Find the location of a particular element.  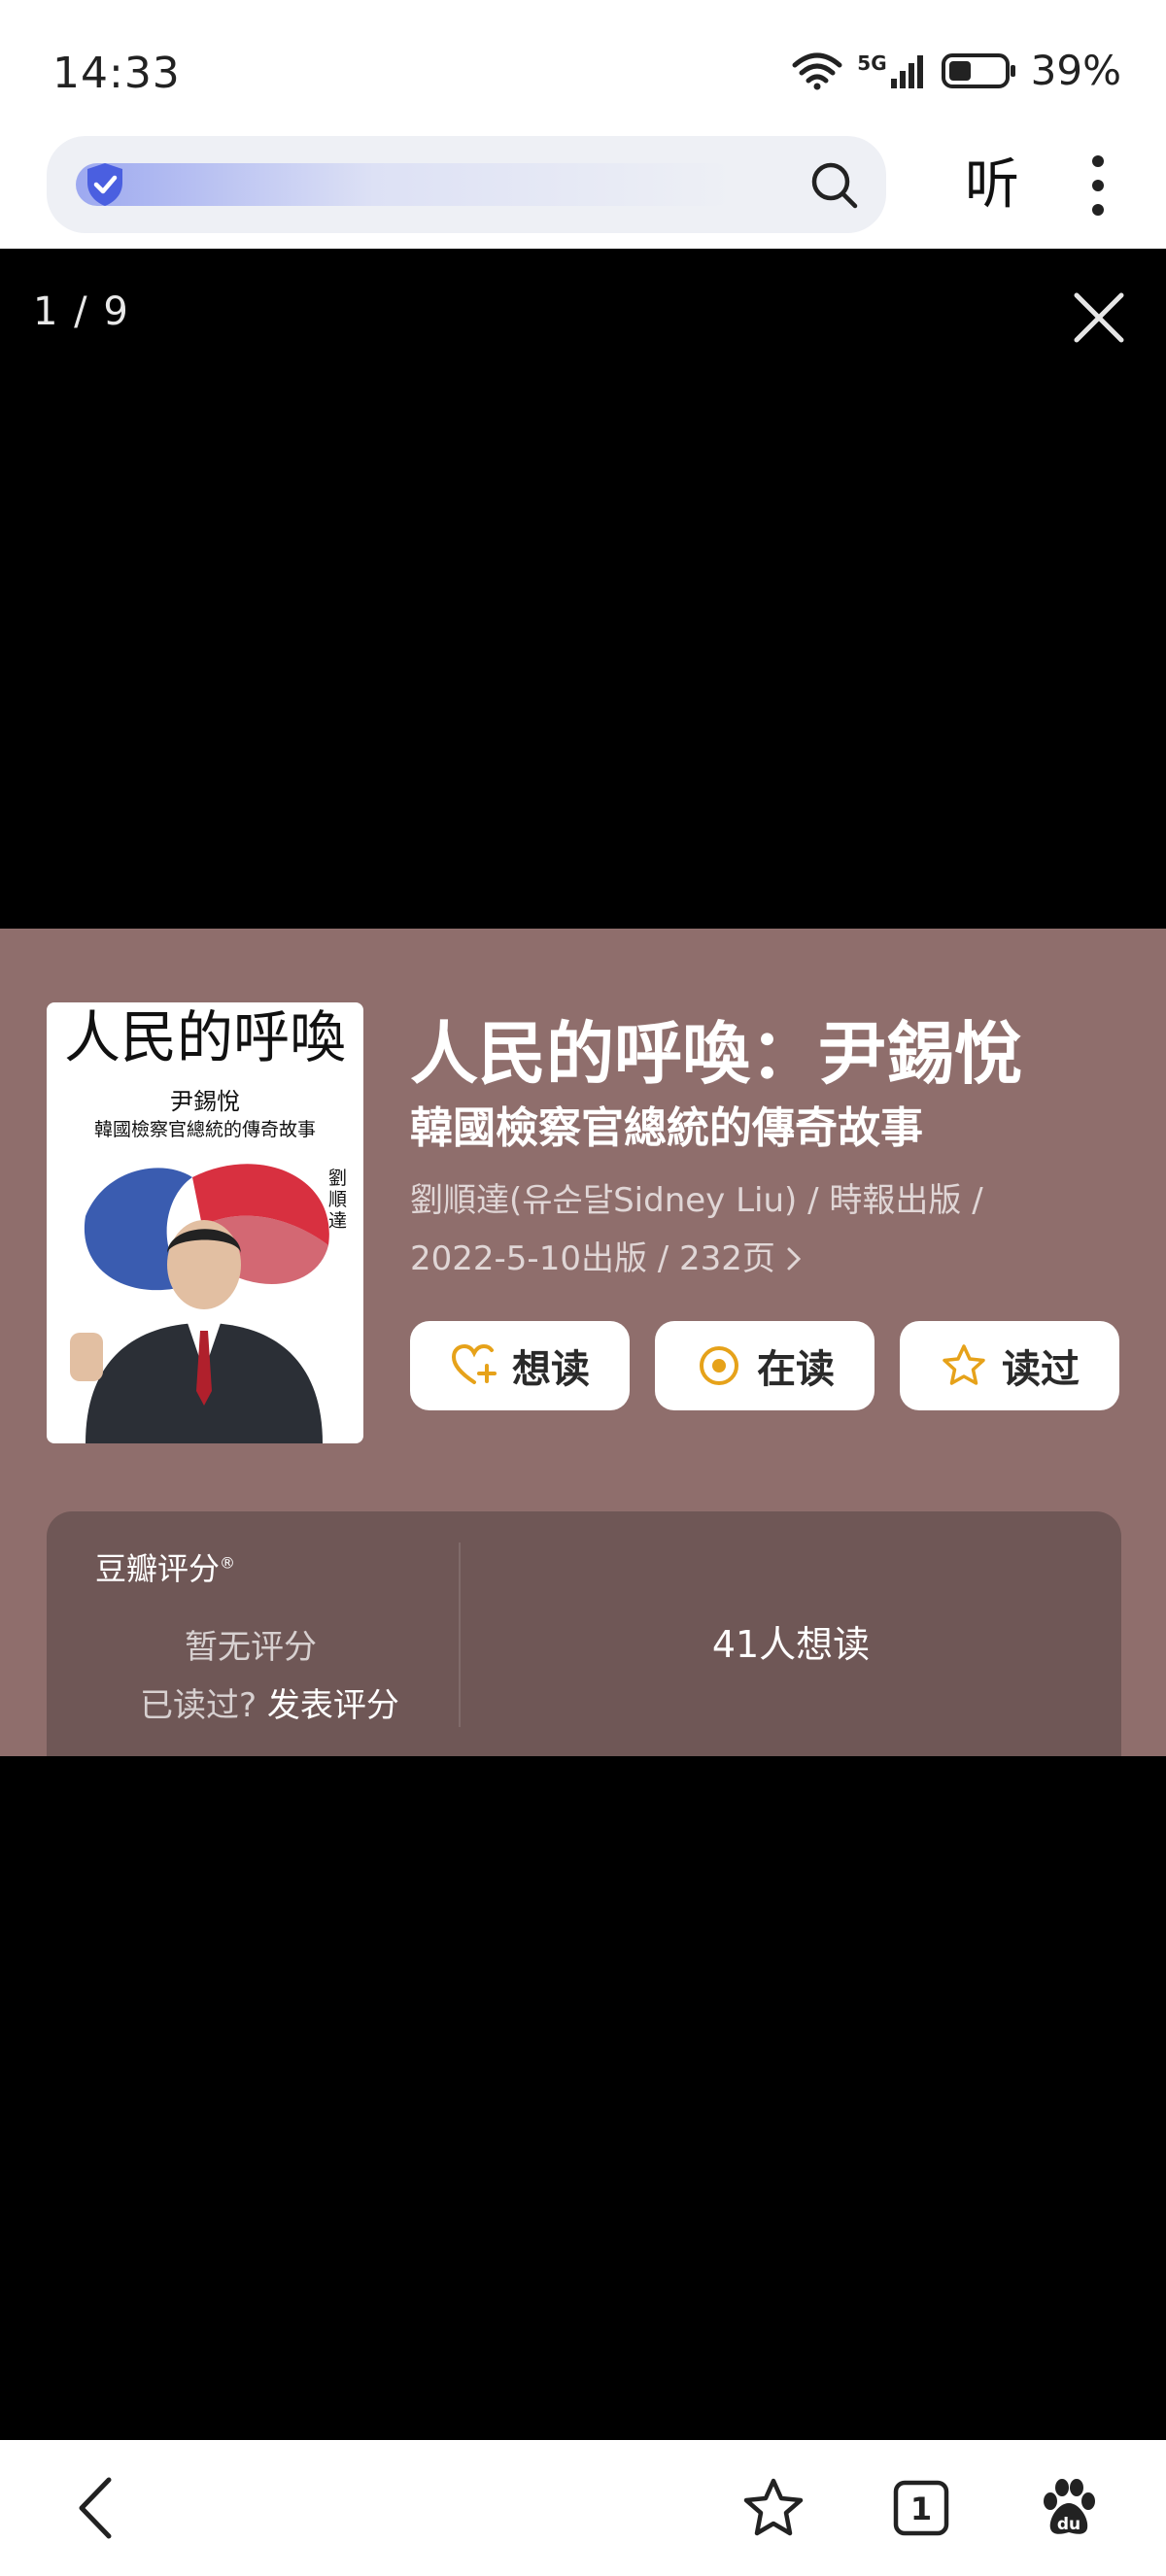

baidu-paw-icon: du is located at coordinates (1069, 2506).